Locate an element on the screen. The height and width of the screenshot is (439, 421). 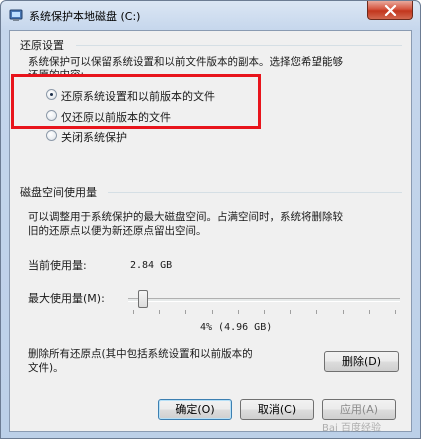
max-usage-label: 最大使用量(M): is located at coordinates (66, 298).